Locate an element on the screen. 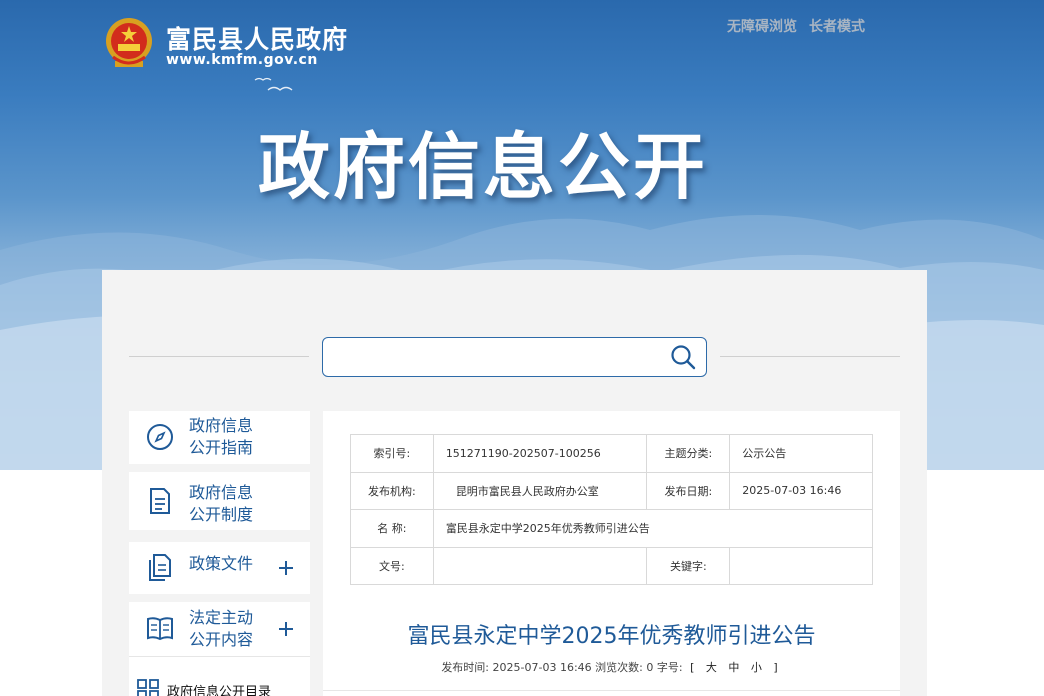 Image resolution: width=1044 pixels, height=696 pixels. document-icon is located at coordinates (160, 501).